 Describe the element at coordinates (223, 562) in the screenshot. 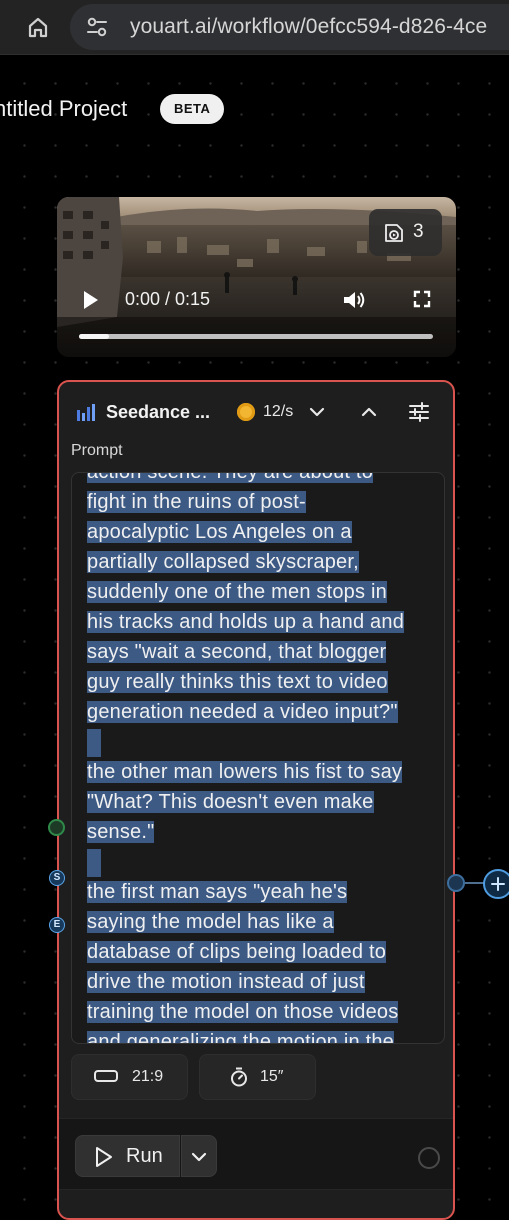

I see `prompt-line: partially collapsed skyscraper,` at that location.